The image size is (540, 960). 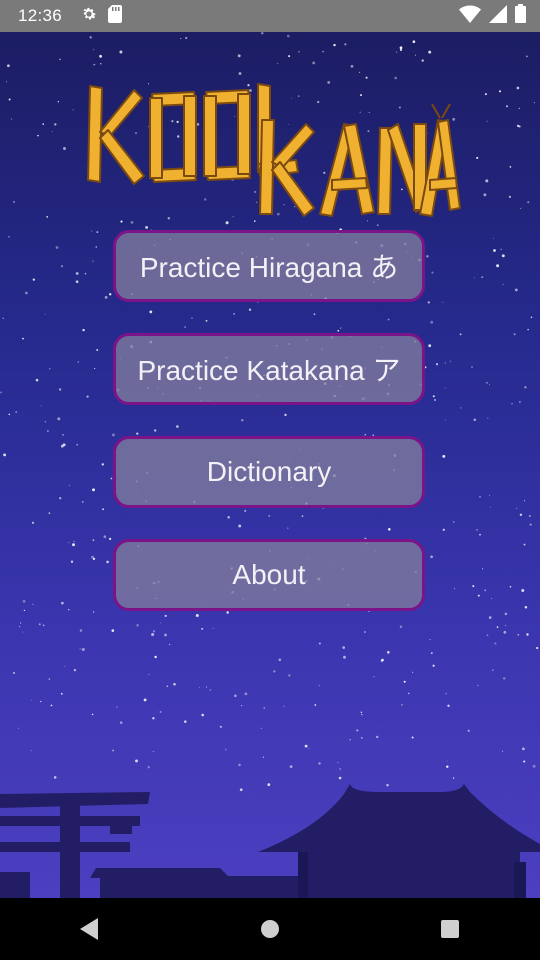 I want to click on practice-hiragana-button: Practice Hiragana あ, so click(x=269, y=266).